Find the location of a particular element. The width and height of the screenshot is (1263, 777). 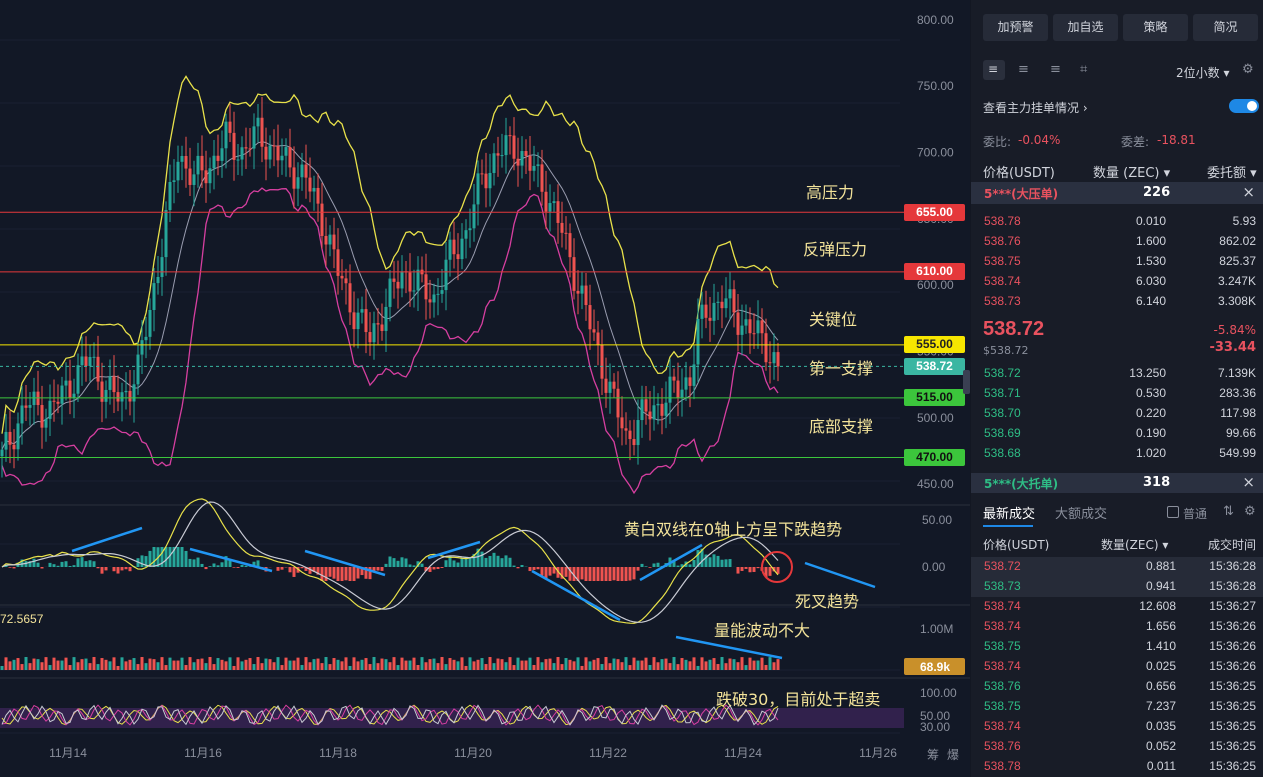

col-qty-header: 数量 (ZEC) ▾ is located at coordinates (1131, 171).